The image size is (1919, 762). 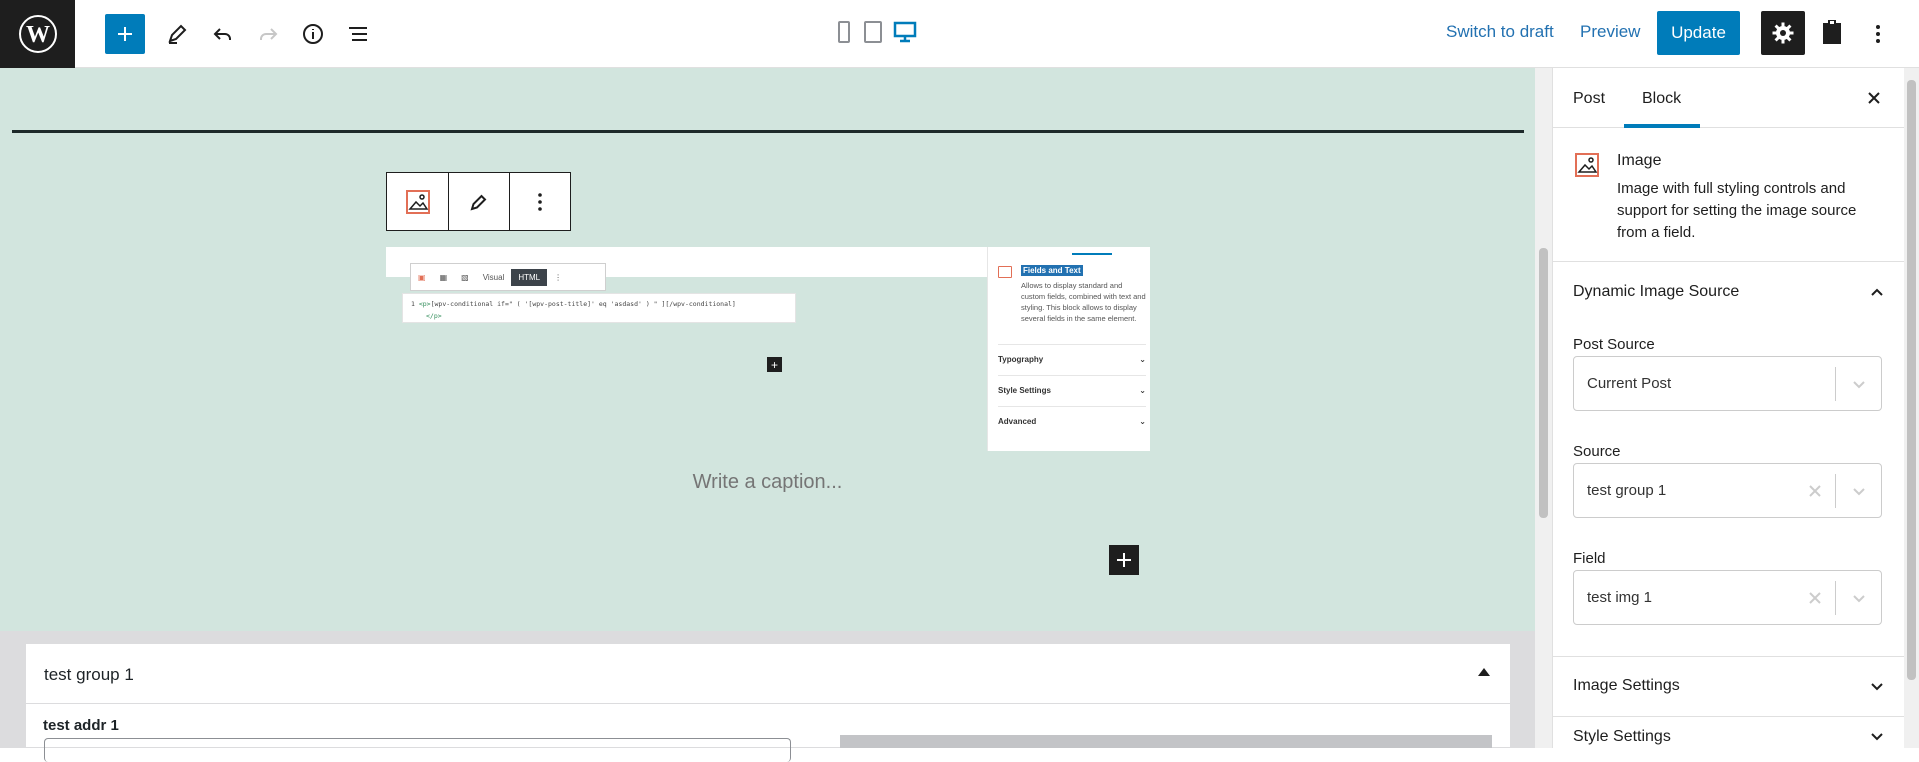 What do you see at coordinates (1614, 344) in the screenshot?
I see `post-source-label: Post Source` at bounding box center [1614, 344].